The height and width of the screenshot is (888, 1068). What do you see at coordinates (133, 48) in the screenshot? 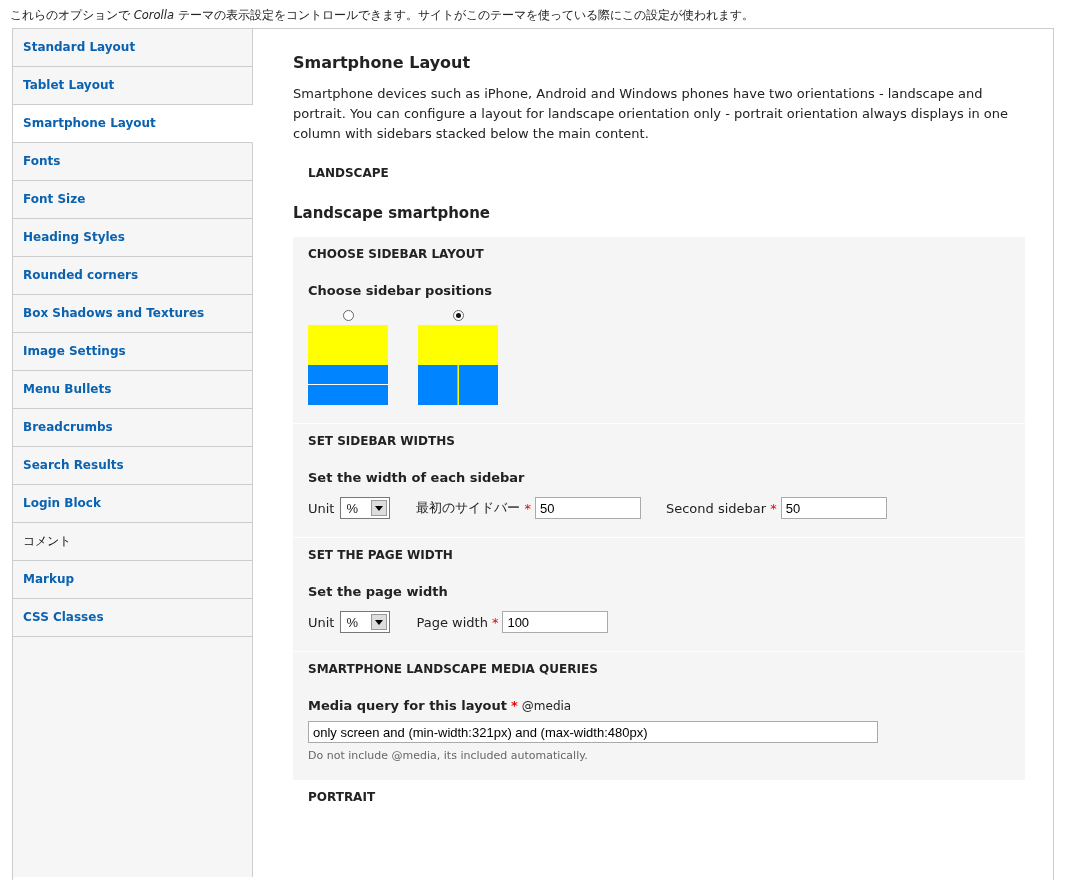
I see `sidebar-tab: Standard Layout` at bounding box center [133, 48].